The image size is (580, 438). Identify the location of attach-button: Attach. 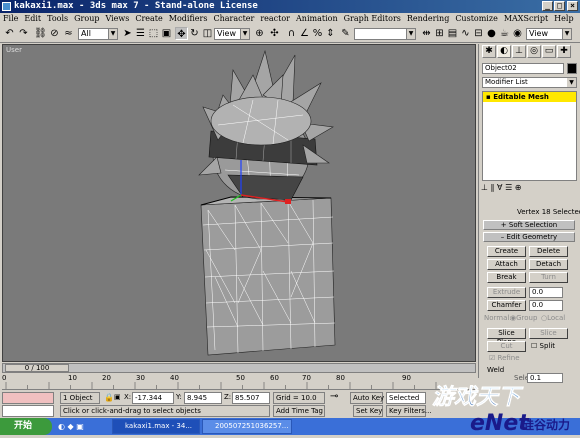
(506, 264).